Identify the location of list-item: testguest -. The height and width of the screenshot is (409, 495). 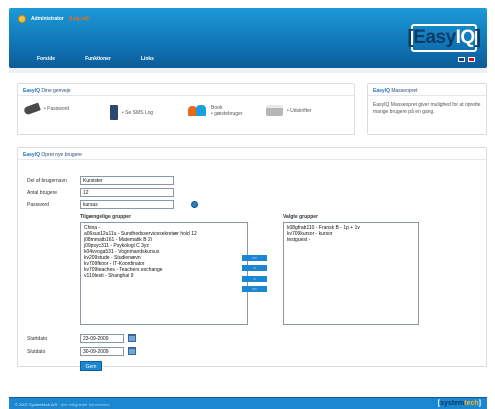
(351, 240).